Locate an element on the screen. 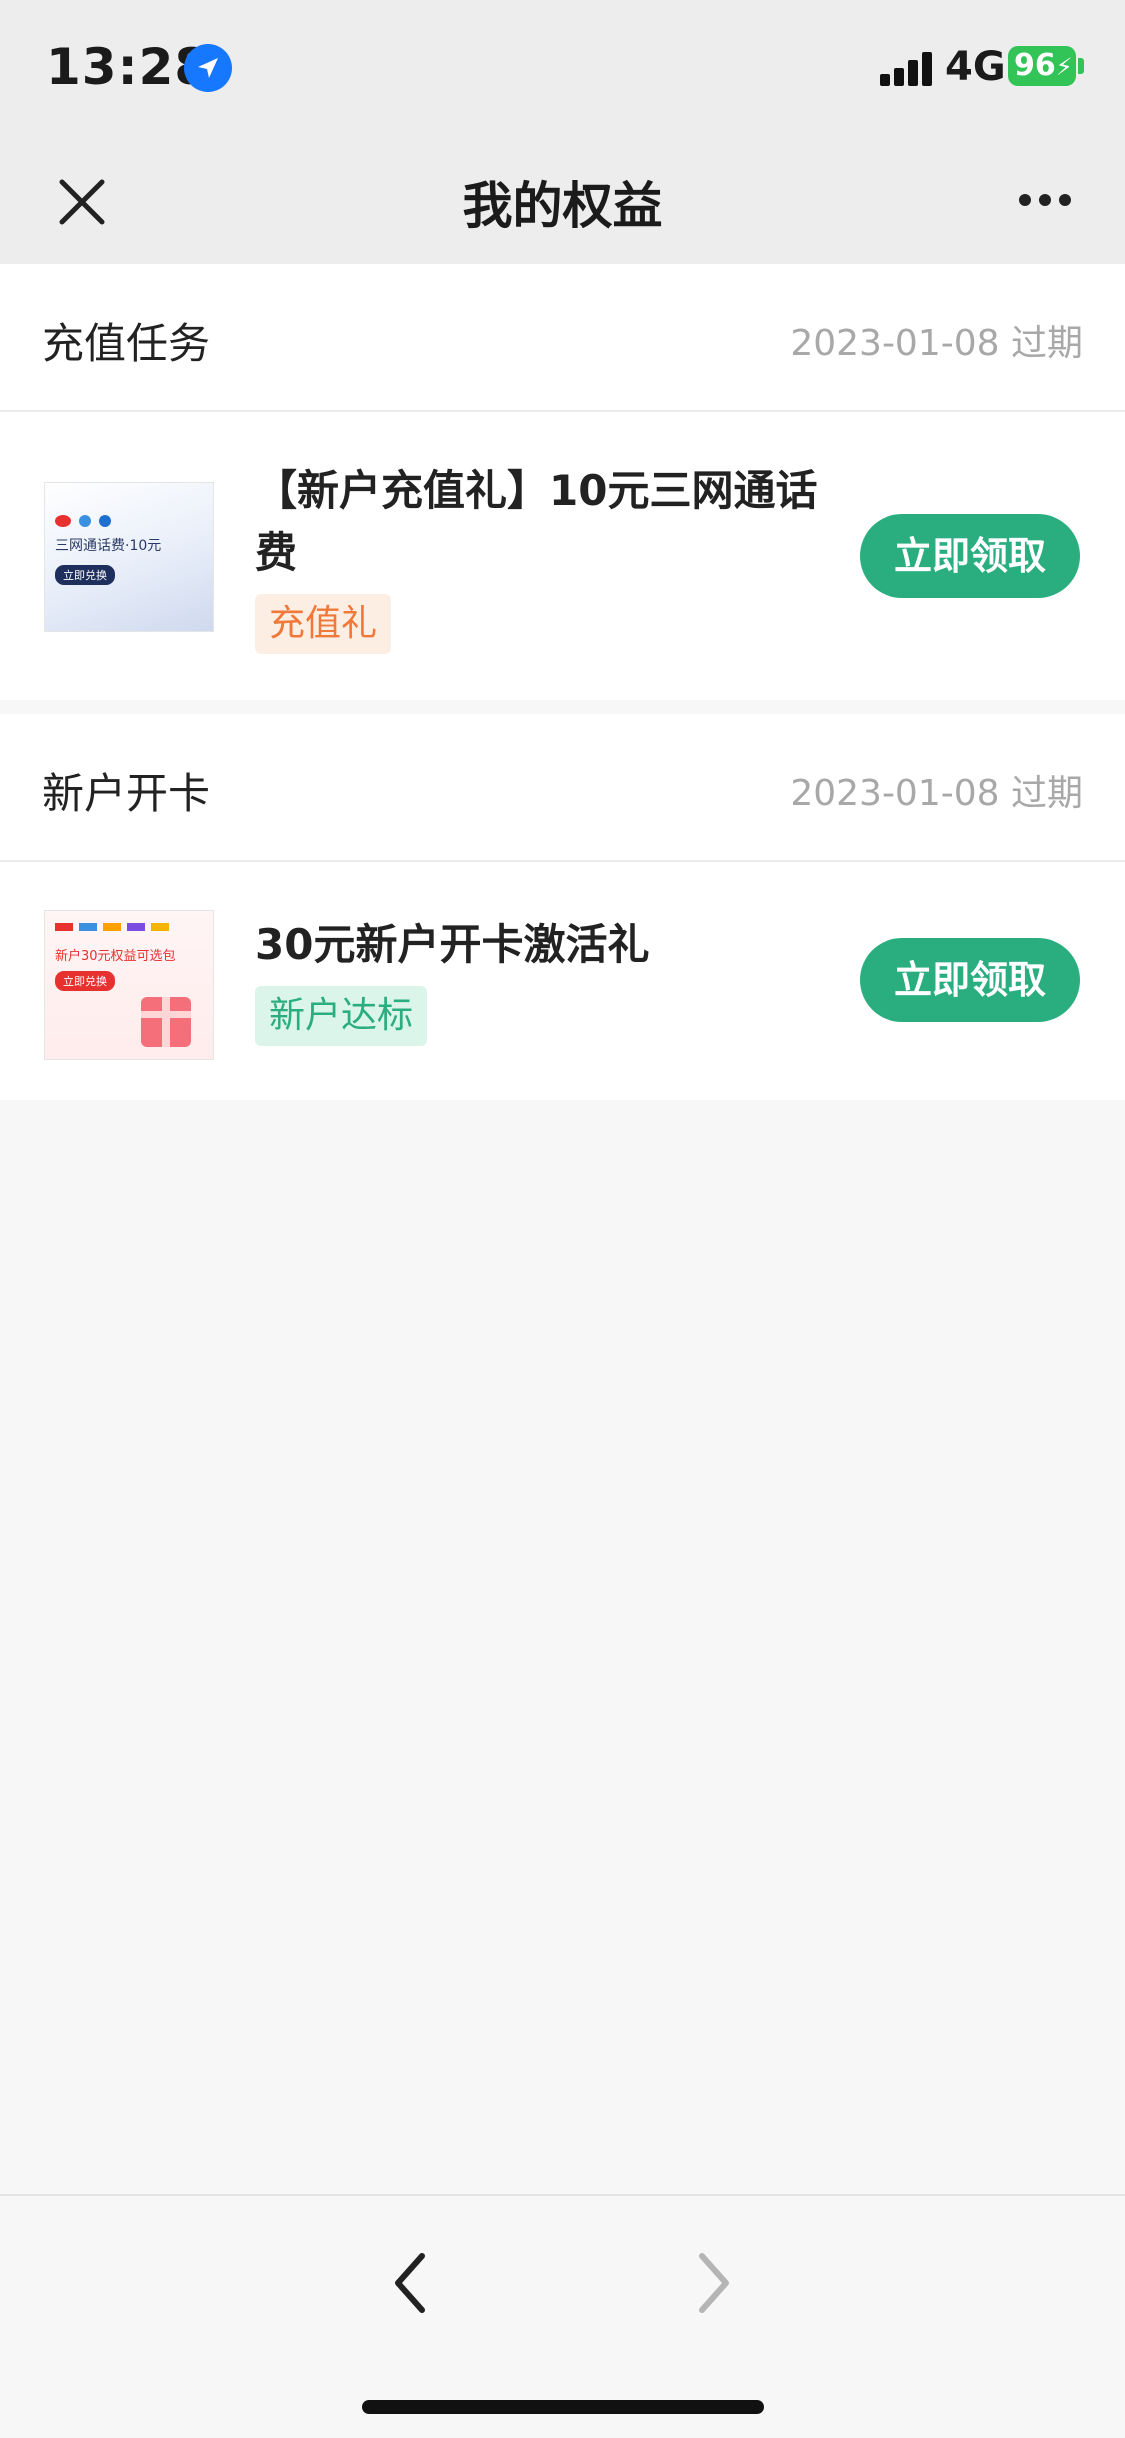 This screenshot has height=2438, width=1125. battery-level: 96 is located at coordinates (1035, 65).